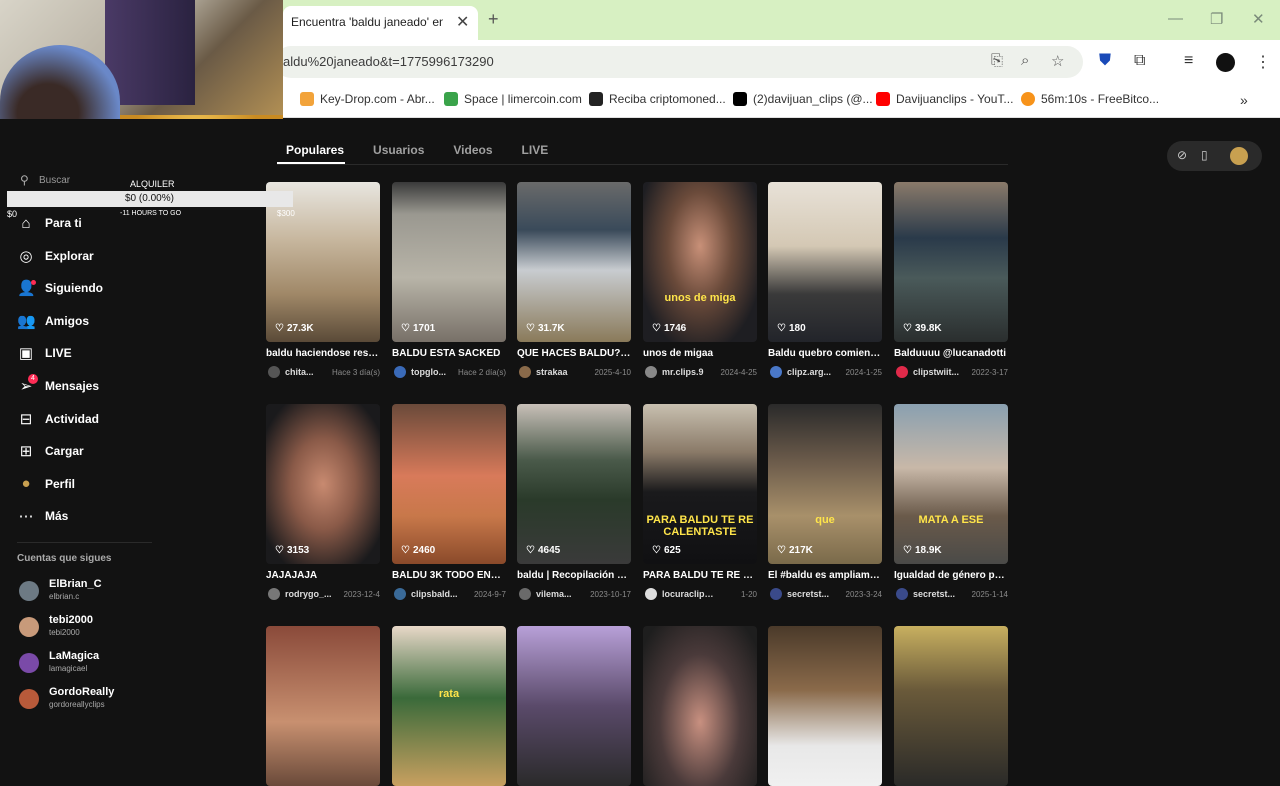 The width and height of the screenshot is (1280, 786). I want to click on shield-icon: ⛊, so click(1105, 61).